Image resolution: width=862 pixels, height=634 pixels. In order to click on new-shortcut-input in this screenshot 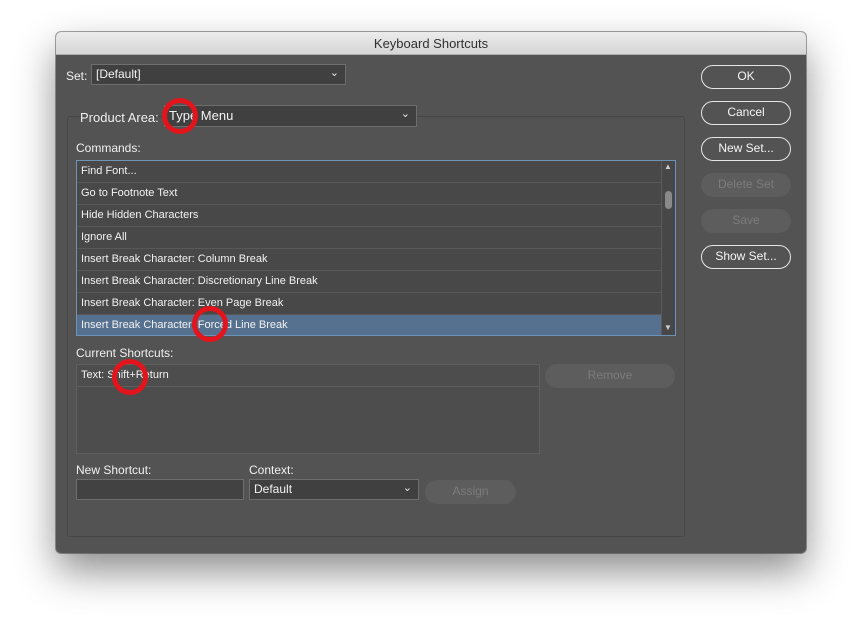, I will do `click(160, 489)`.